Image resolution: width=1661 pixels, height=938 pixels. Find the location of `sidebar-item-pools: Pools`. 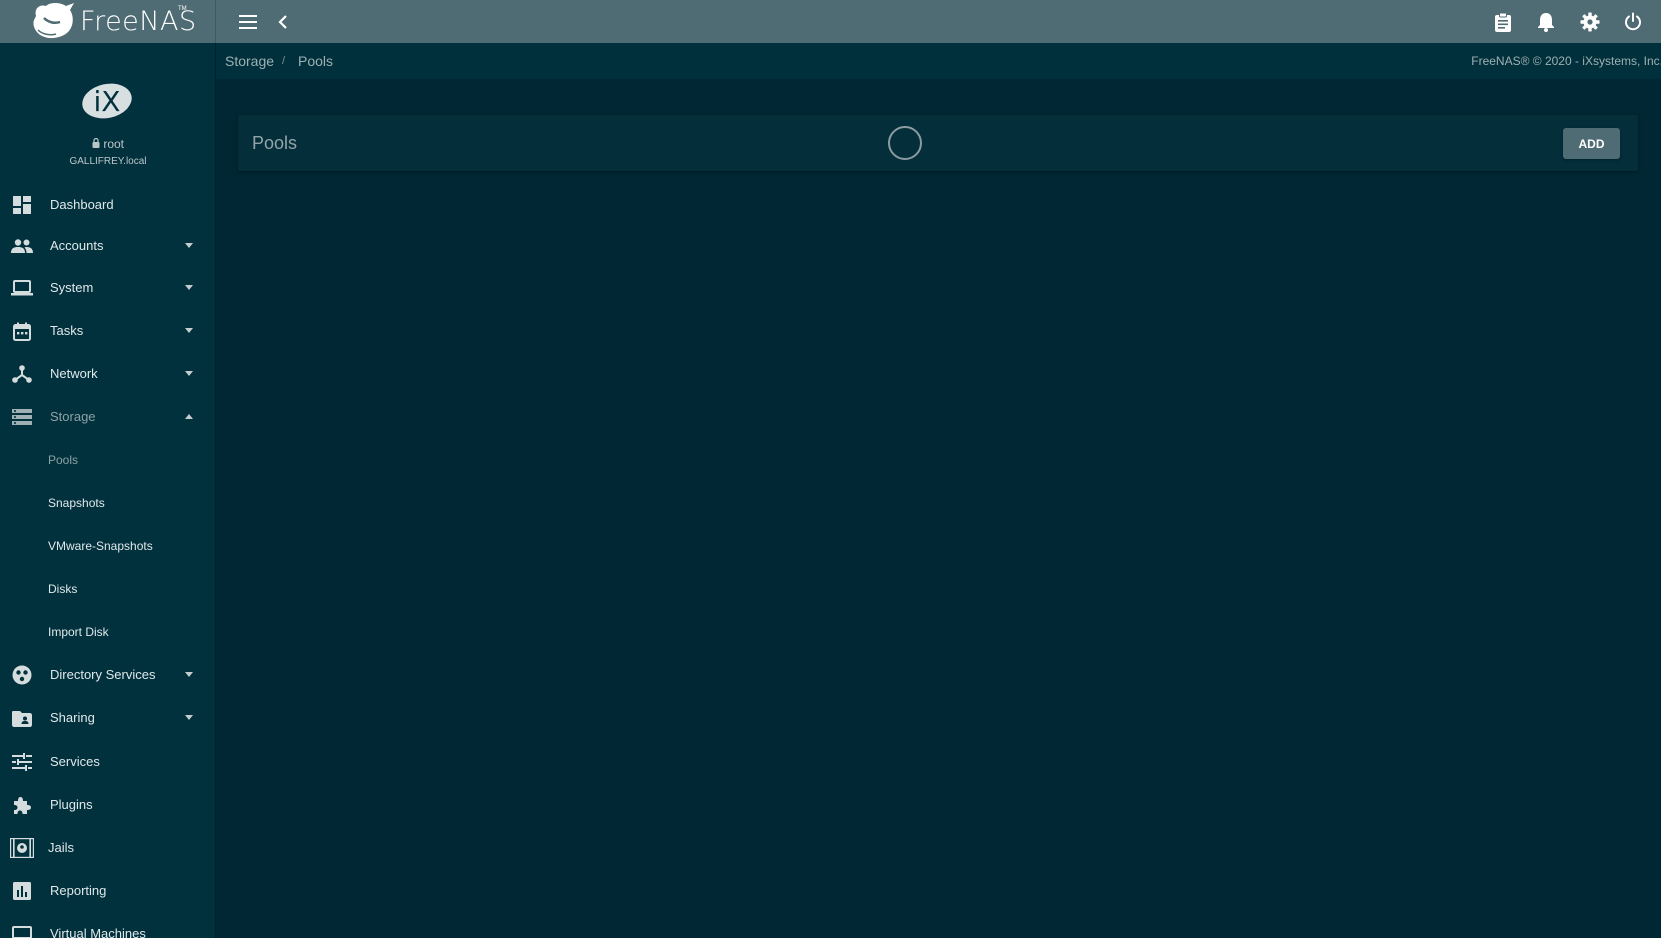

sidebar-item-pools: Pools is located at coordinates (107, 459).